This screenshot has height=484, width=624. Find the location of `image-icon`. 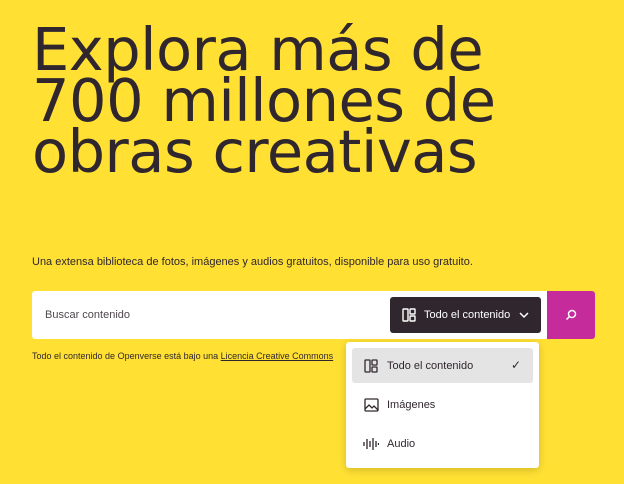

image-icon is located at coordinates (371, 405).